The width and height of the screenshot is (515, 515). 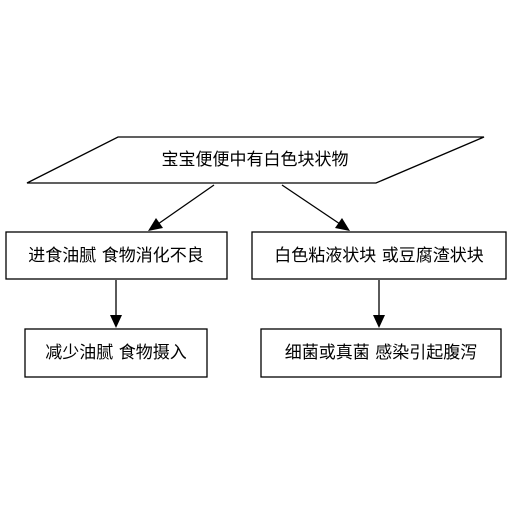 I want to click on root-label: 宝宝便便中有白色块状物, so click(x=255, y=160).